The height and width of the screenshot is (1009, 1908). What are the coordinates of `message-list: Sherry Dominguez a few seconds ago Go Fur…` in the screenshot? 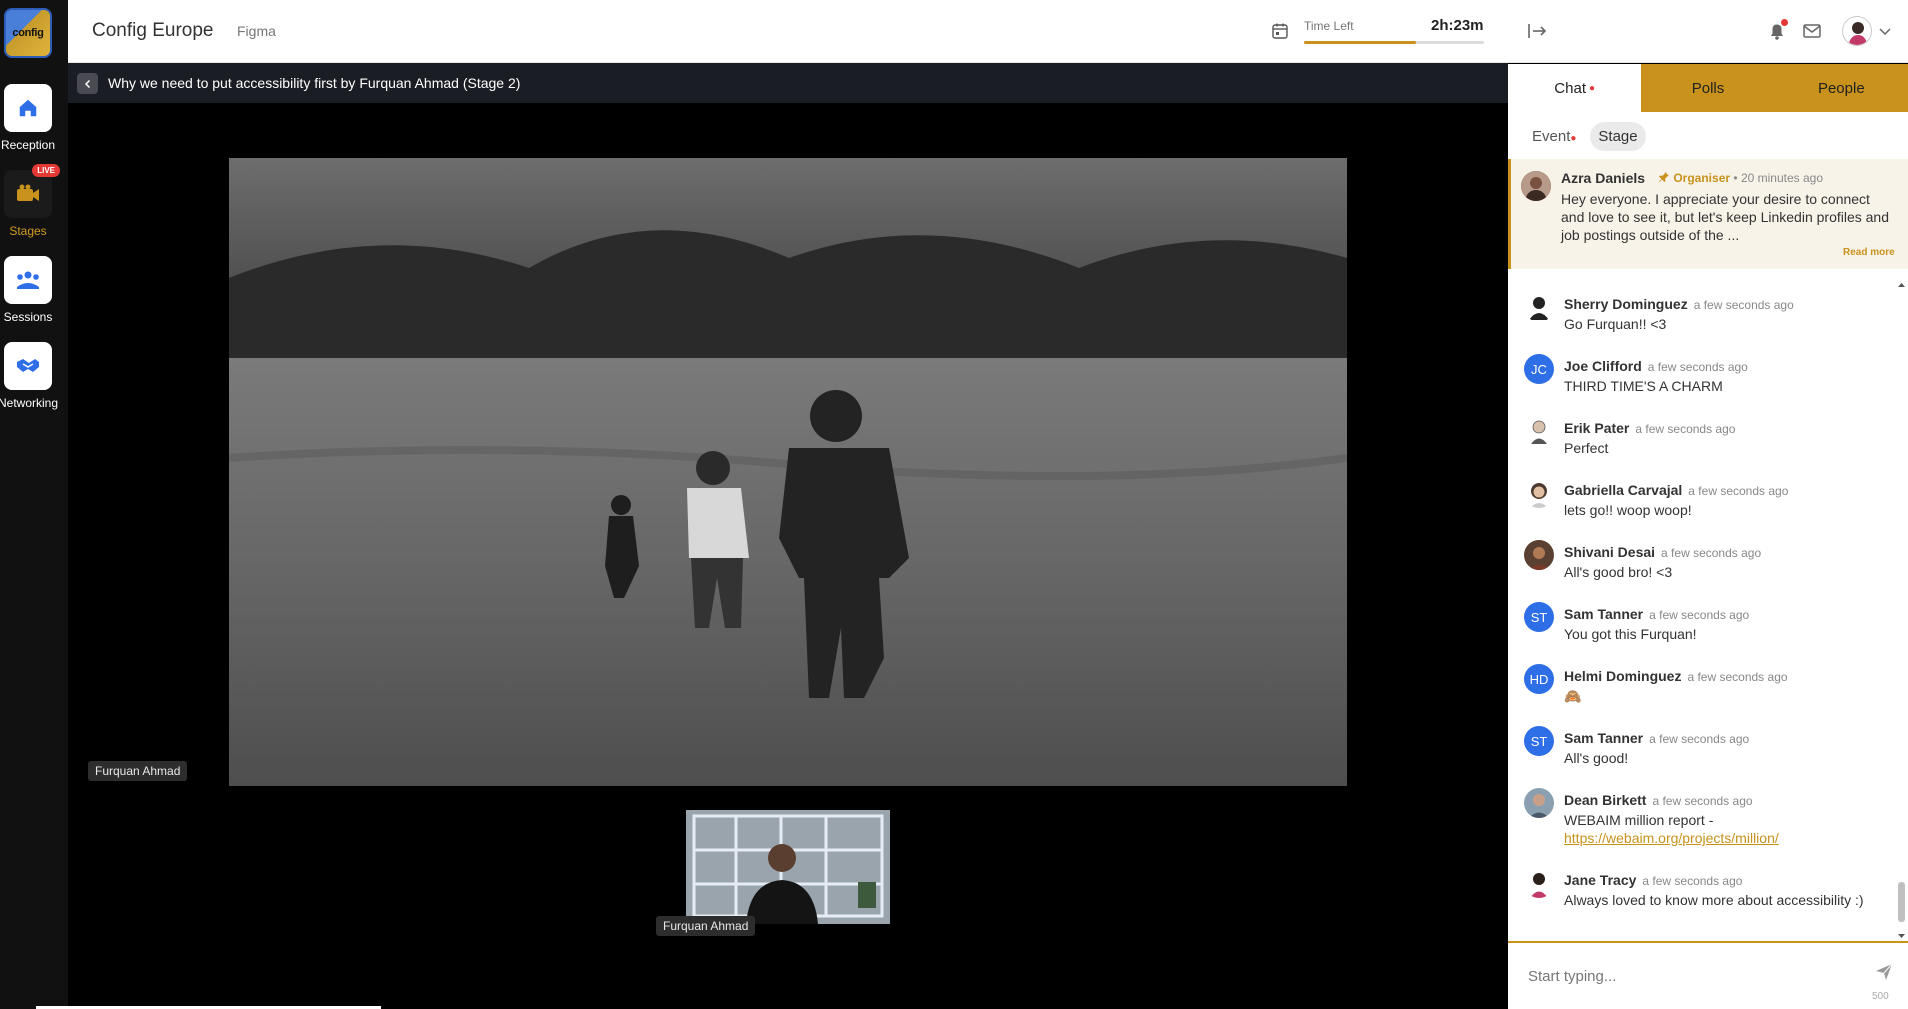 It's located at (1702, 609).